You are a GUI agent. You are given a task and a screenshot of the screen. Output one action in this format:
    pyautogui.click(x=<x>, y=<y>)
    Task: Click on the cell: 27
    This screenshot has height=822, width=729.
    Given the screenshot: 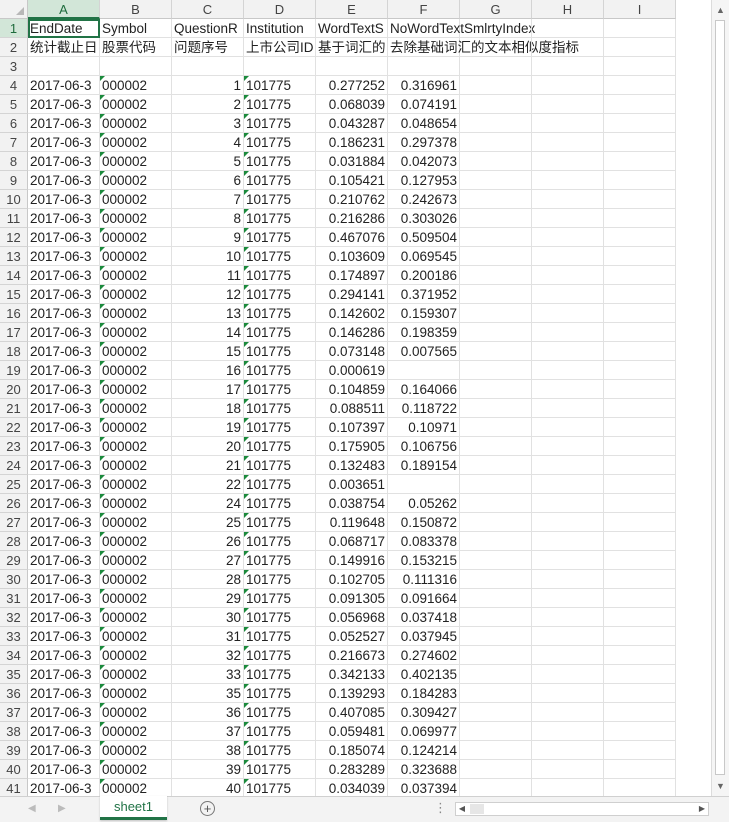 What is the action you would take?
    pyautogui.click(x=208, y=560)
    